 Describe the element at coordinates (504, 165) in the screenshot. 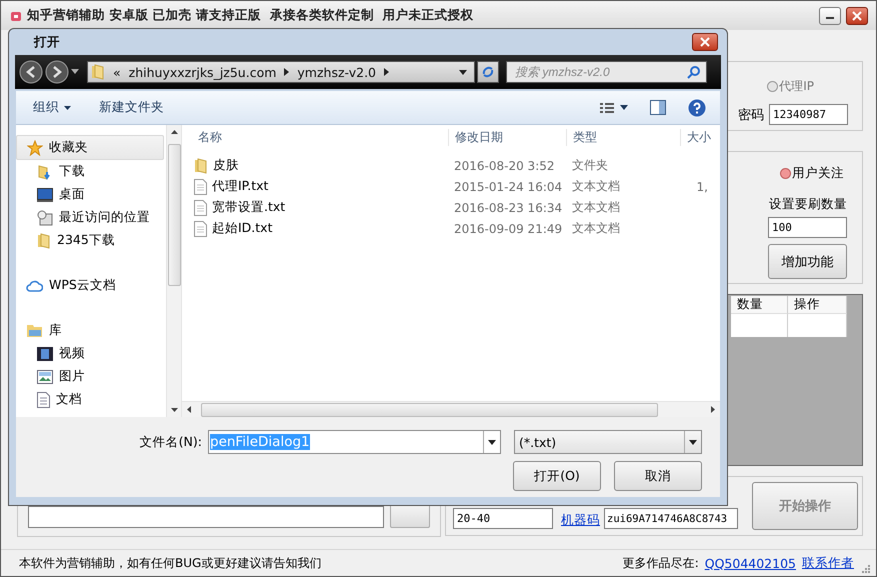

I see `file-date: 2016-08-20 3:52` at that location.